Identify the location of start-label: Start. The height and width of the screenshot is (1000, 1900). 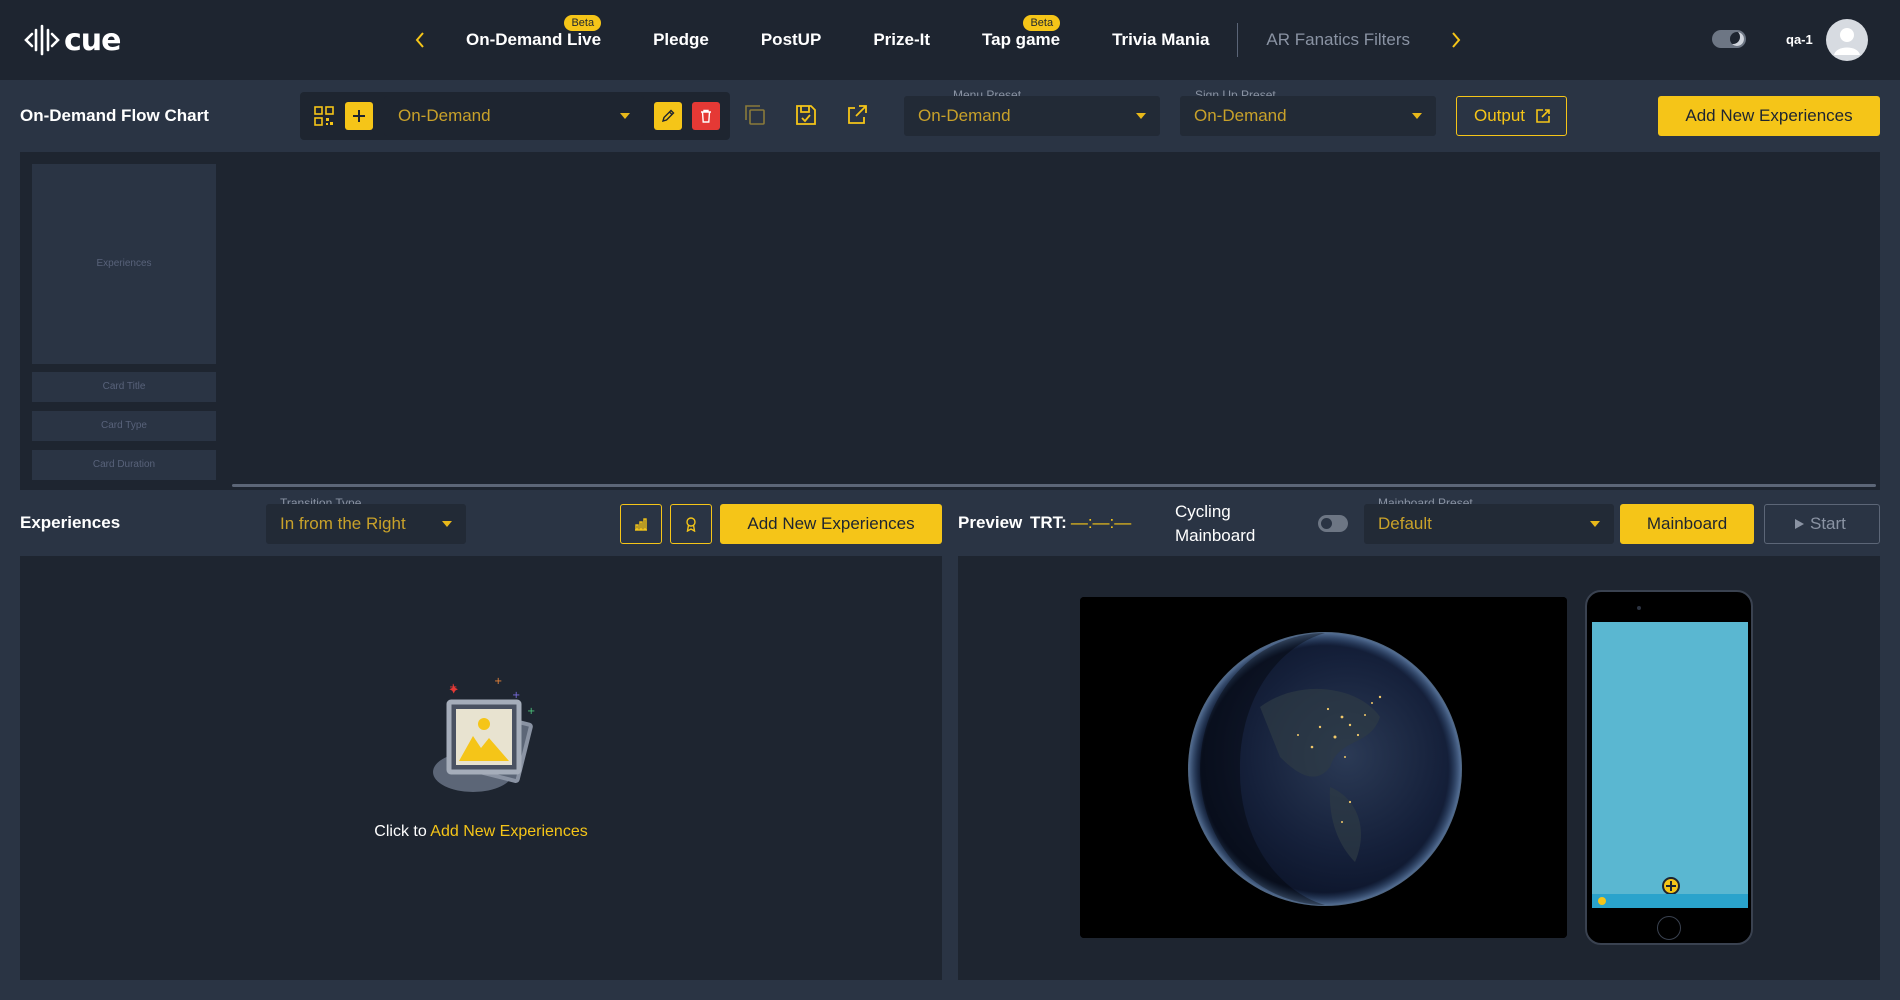
(1828, 523).